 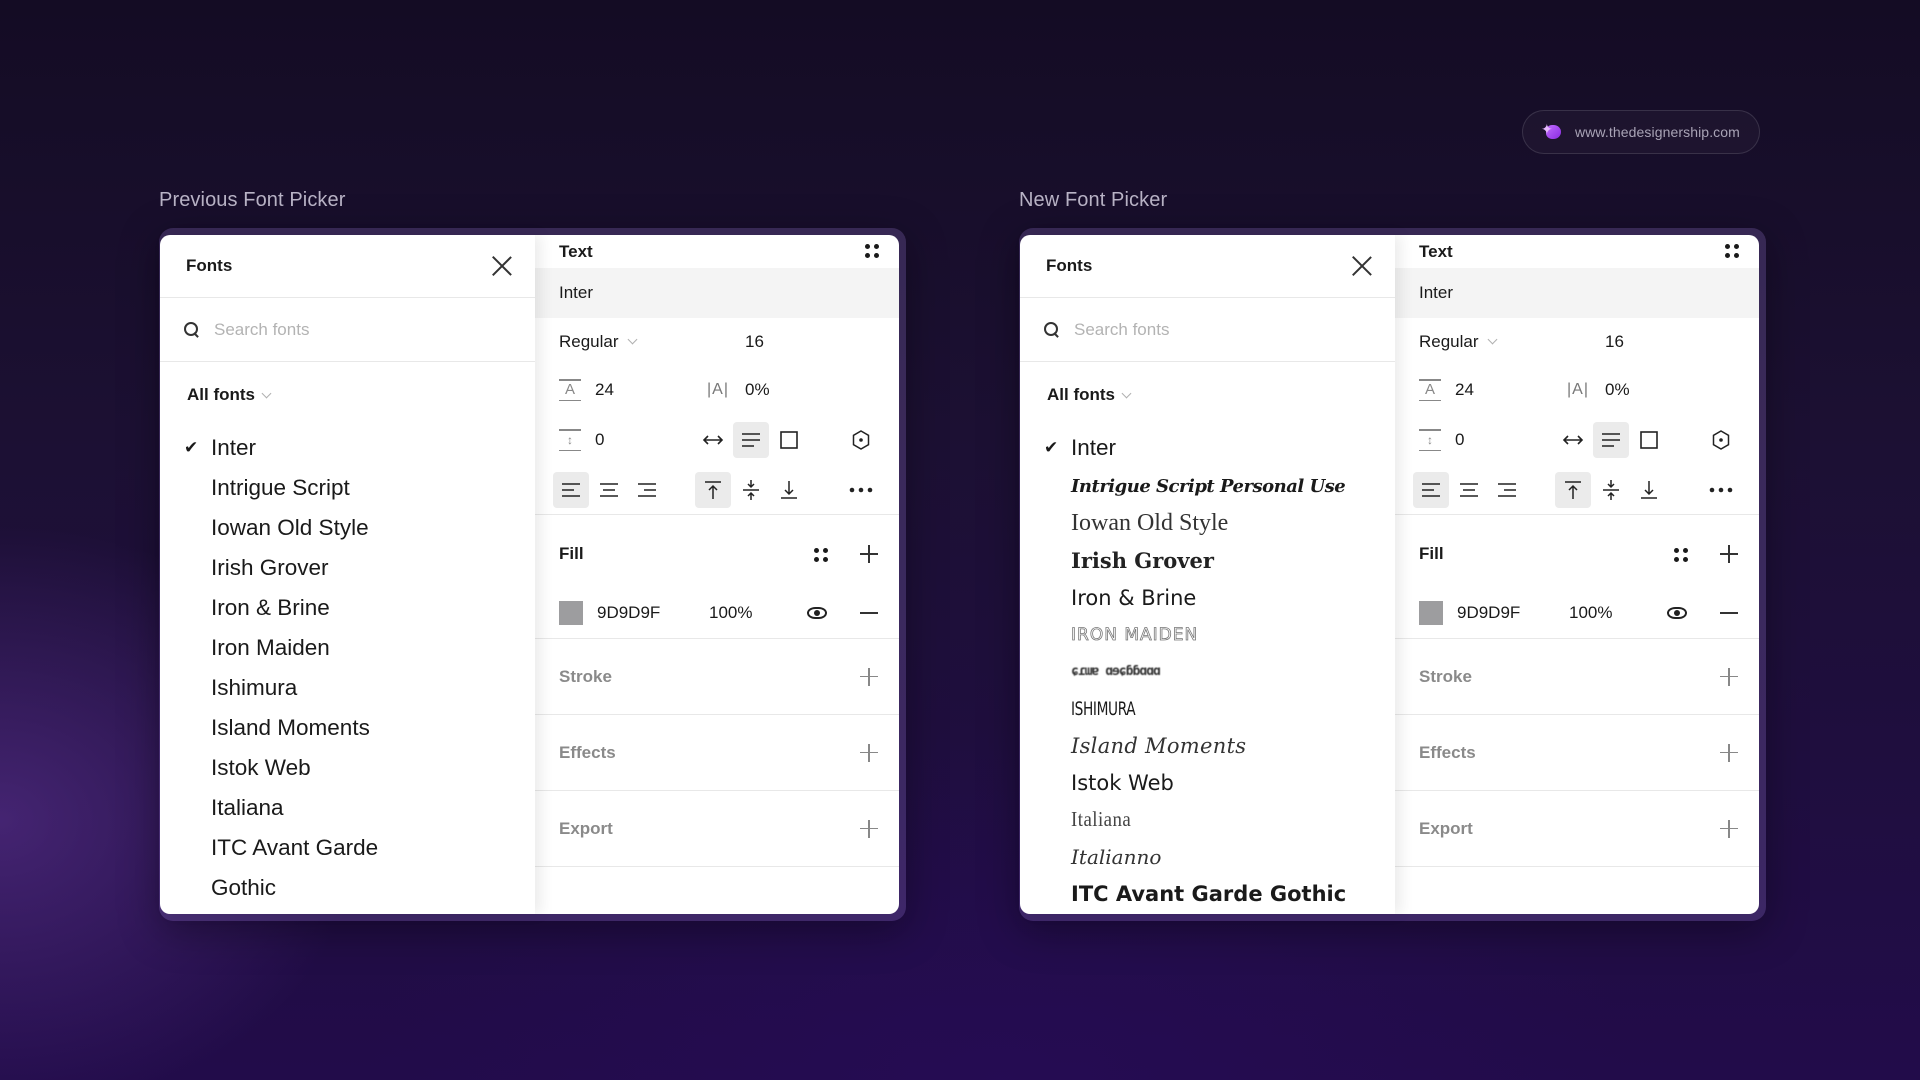 What do you see at coordinates (1219, 893) in the screenshot?
I see `font-list-item: ITC Avant Garde Gothic` at bounding box center [1219, 893].